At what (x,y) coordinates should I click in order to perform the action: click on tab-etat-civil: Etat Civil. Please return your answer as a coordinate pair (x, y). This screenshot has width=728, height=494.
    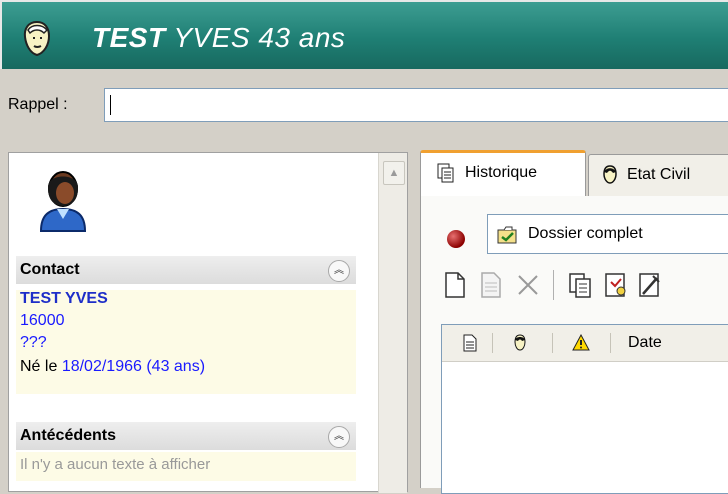
    Looking at the image, I should click on (658, 175).